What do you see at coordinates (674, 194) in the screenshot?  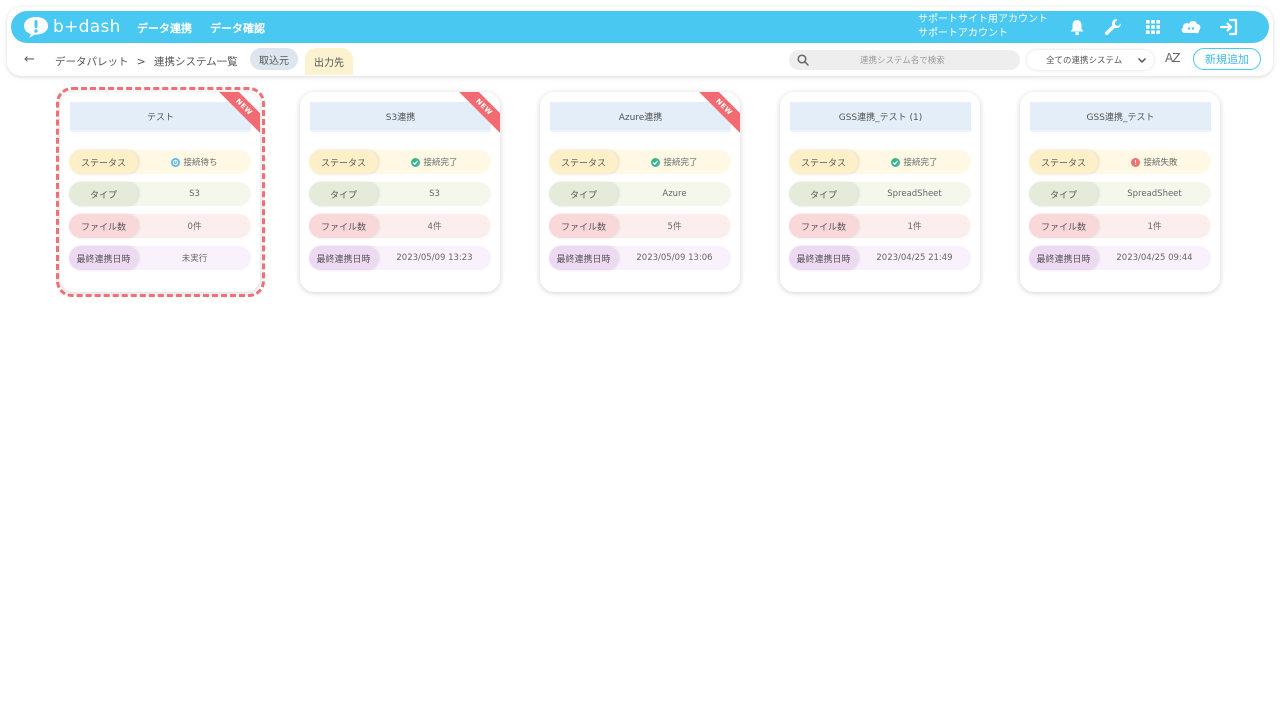 I see `type-value: Azure` at bounding box center [674, 194].